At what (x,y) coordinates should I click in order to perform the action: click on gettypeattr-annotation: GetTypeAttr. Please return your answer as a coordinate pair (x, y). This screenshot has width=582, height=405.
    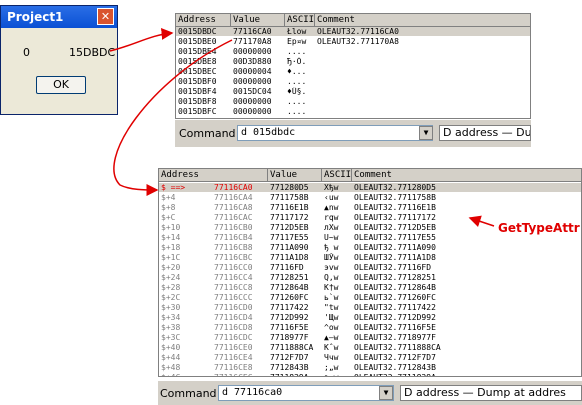
    Looking at the image, I should click on (539, 228).